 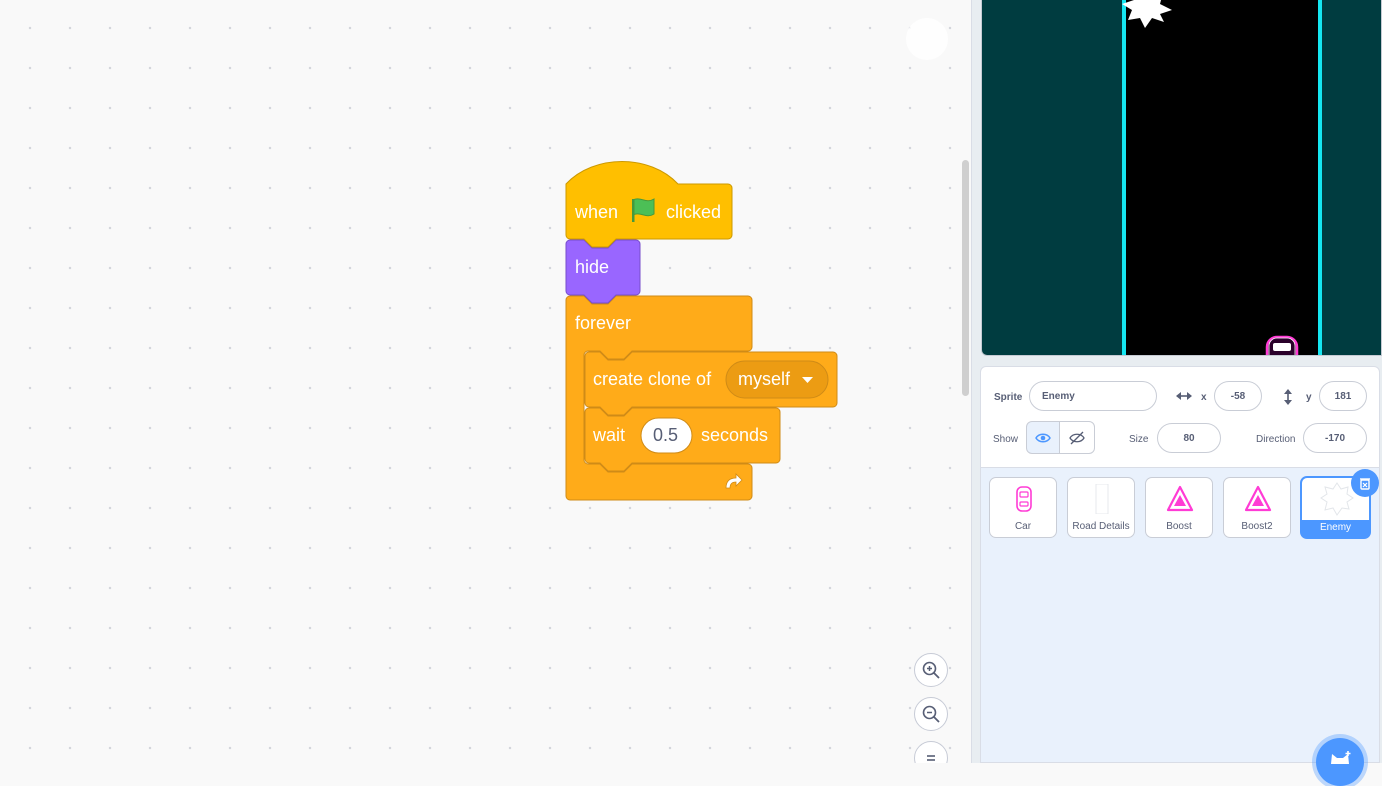 I want to click on road-right-line, so click(x=1320, y=177).